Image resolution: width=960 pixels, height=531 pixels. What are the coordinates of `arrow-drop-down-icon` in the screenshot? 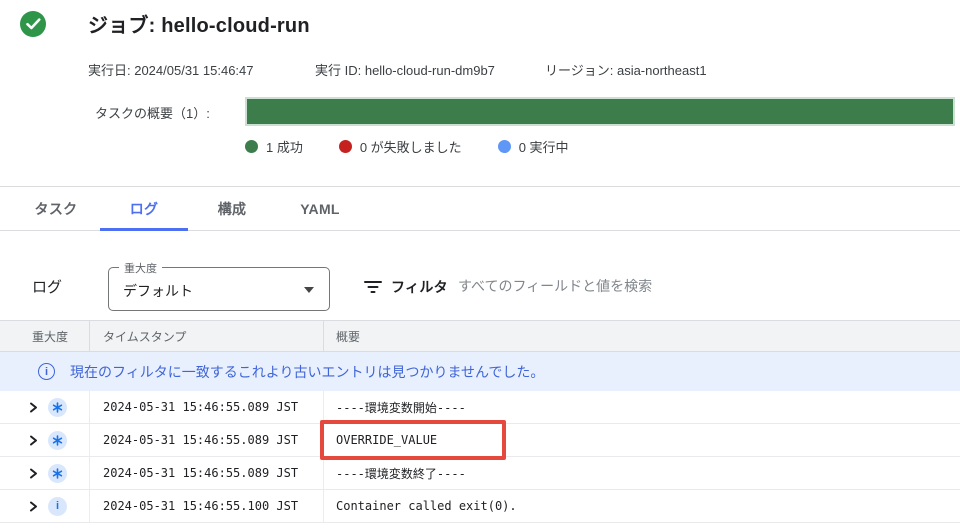 It's located at (309, 290).